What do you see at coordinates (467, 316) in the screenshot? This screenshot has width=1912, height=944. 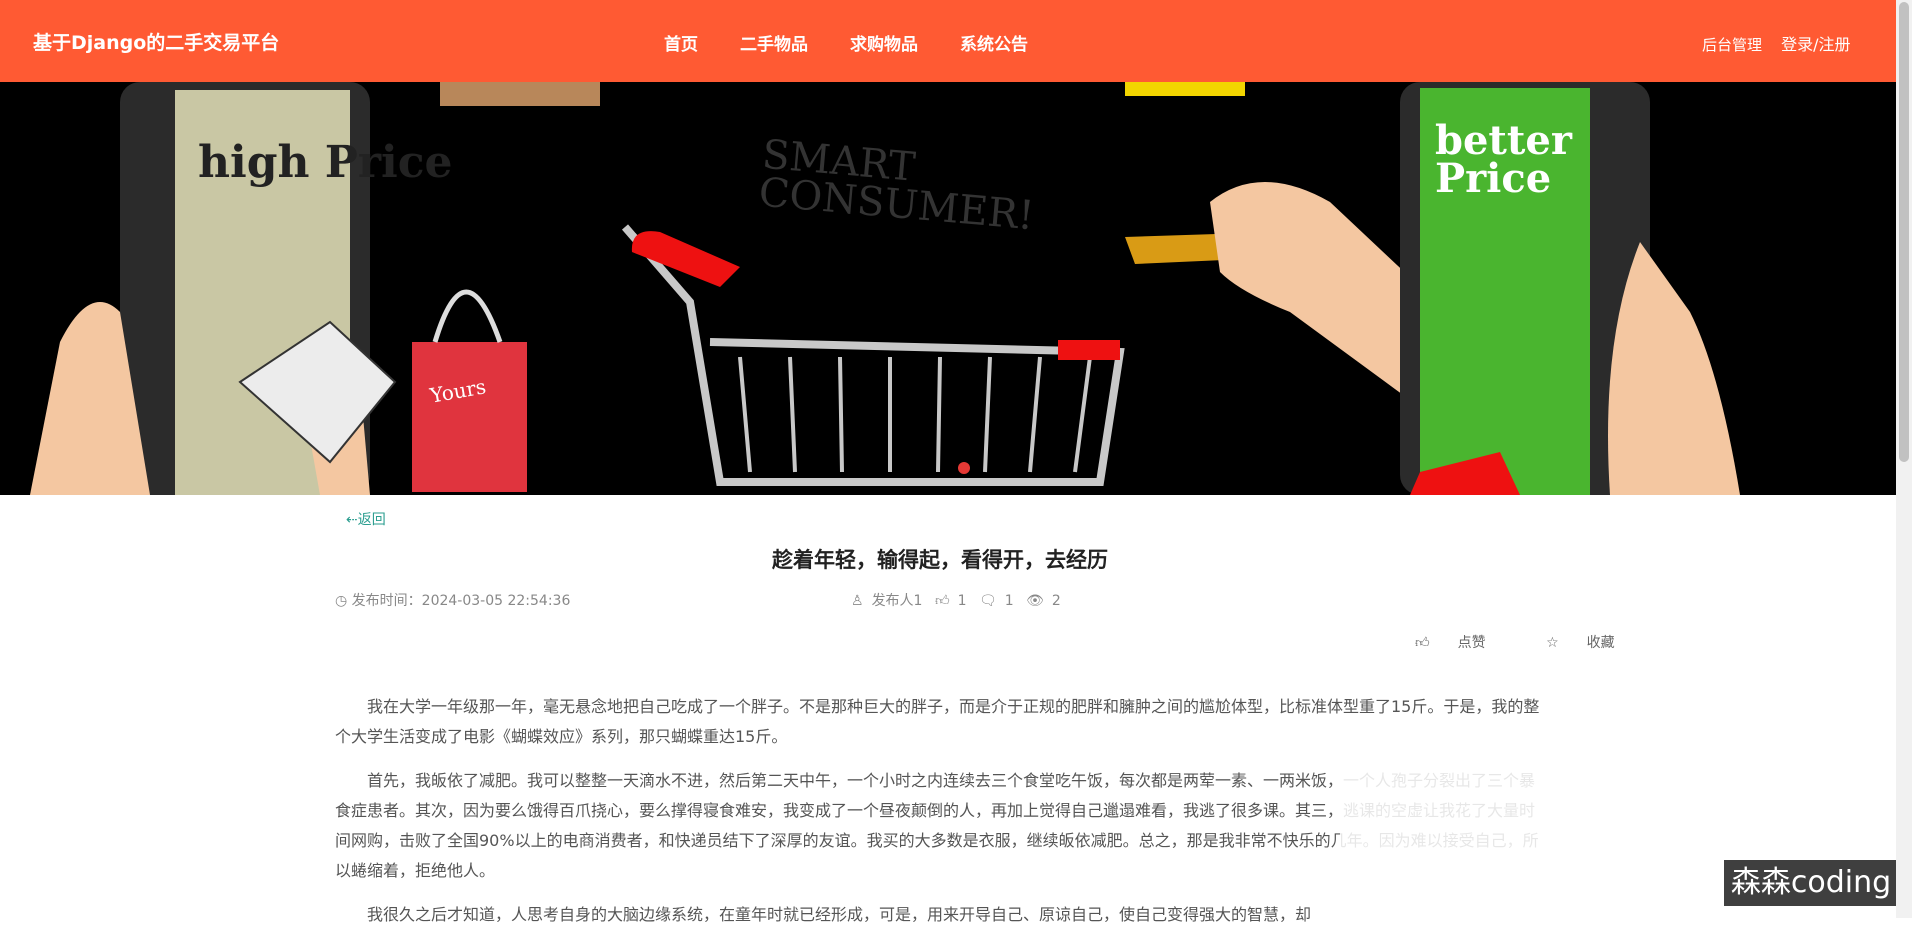 I see `red-bag-handle` at bounding box center [467, 316].